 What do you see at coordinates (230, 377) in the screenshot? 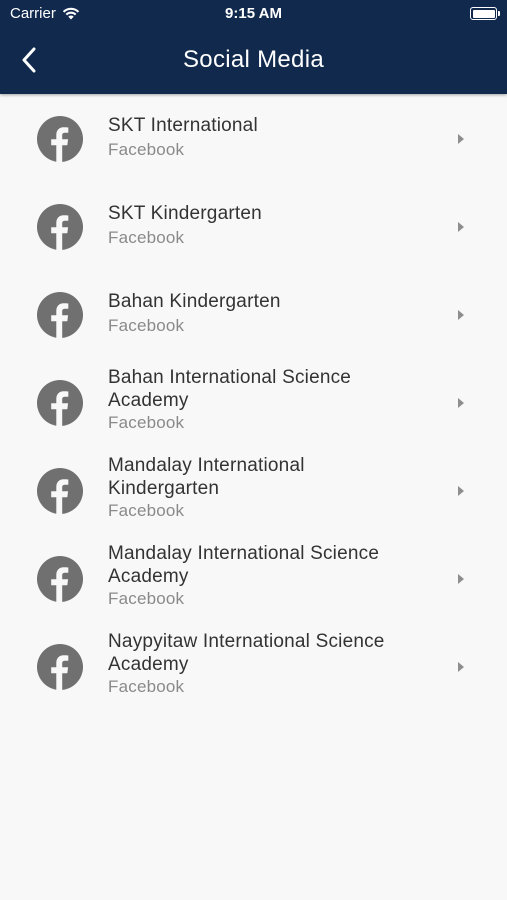
I see `item-title: Bahan International Science` at bounding box center [230, 377].